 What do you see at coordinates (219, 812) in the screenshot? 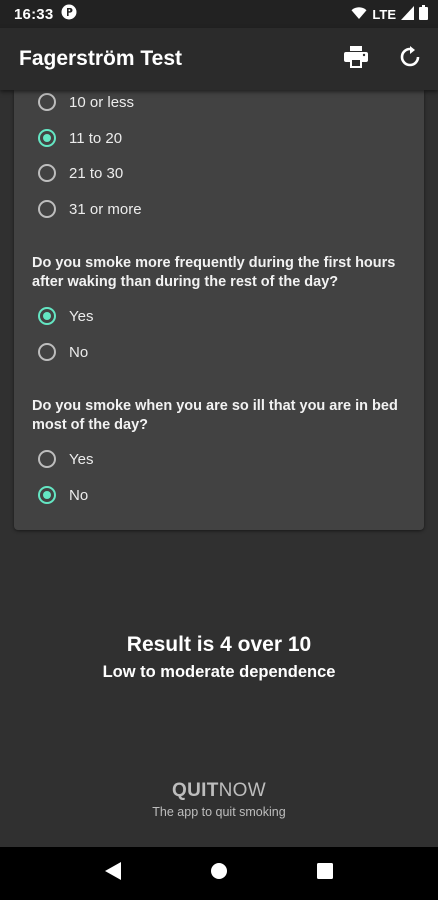
I see `brand-tagline: The app to quit smoking` at bounding box center [219, 812].